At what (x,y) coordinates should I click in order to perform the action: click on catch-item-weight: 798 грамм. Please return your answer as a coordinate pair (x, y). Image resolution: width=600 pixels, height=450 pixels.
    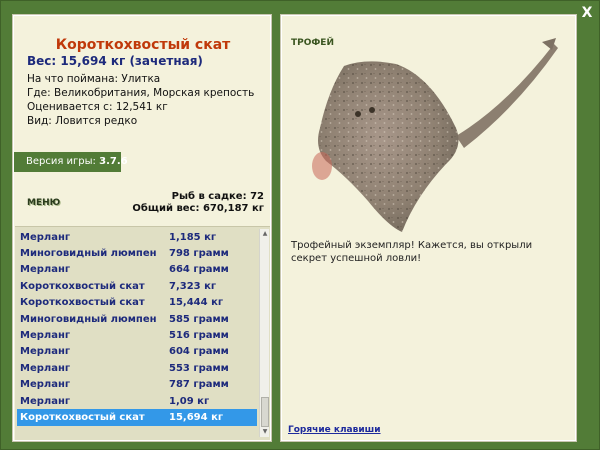
    Looking at the image, I should click on (199, 254).